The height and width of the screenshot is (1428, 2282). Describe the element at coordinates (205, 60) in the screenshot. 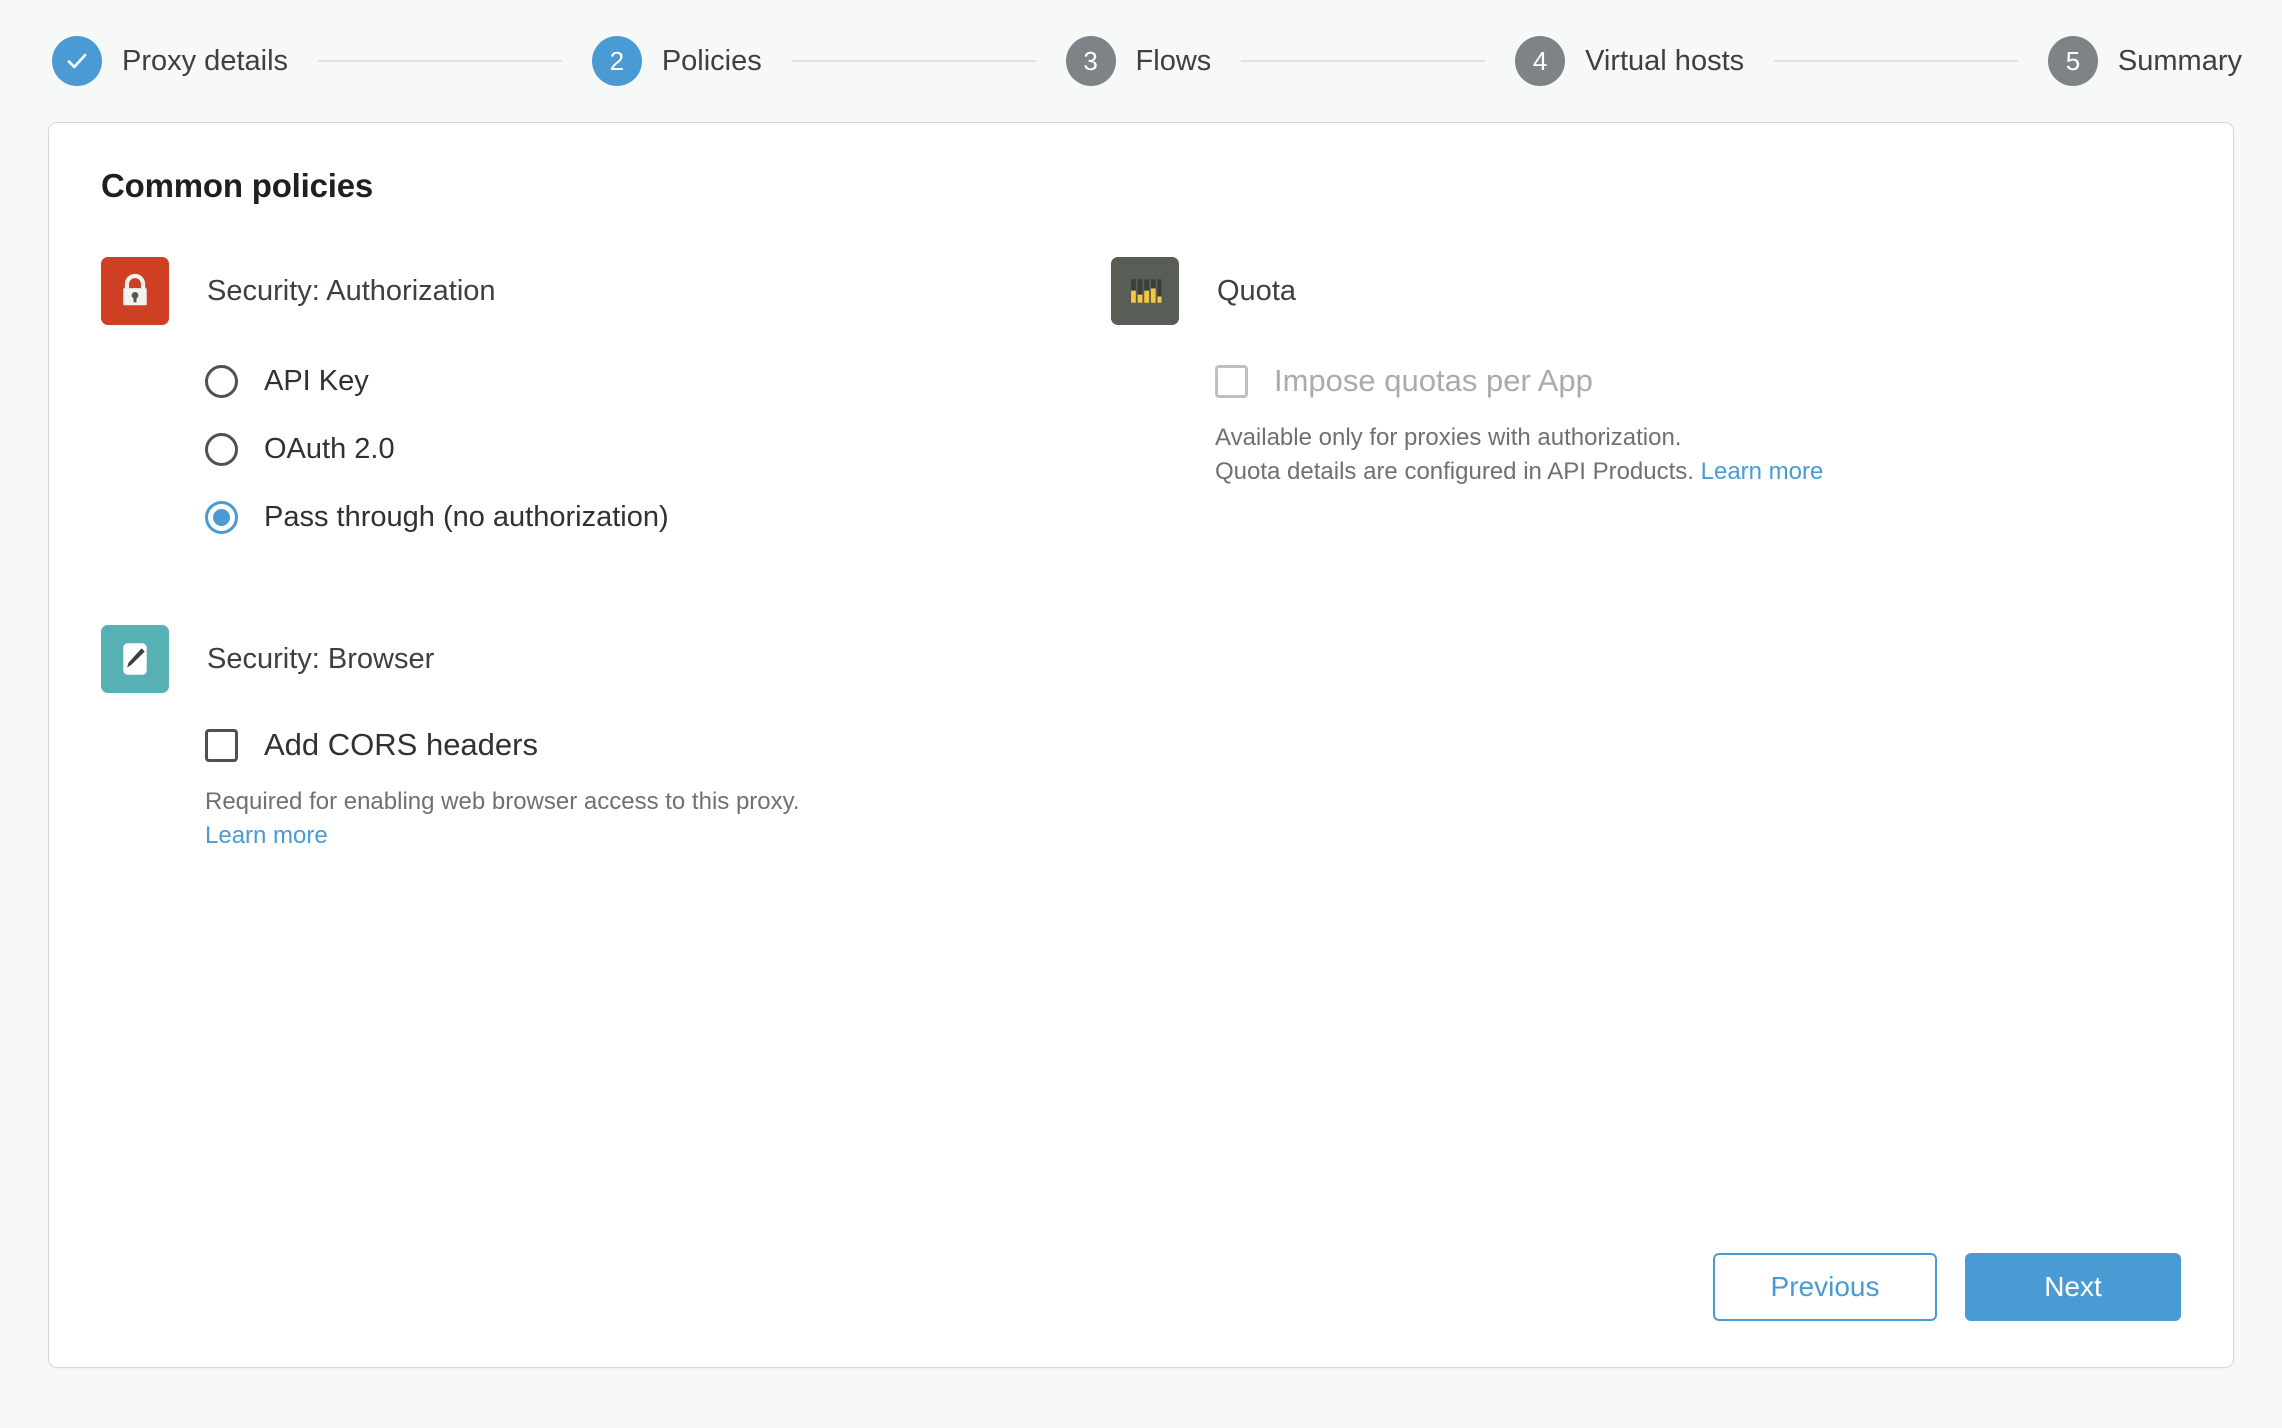

I see `step-label-proxy-details: Proxy details` at that location.